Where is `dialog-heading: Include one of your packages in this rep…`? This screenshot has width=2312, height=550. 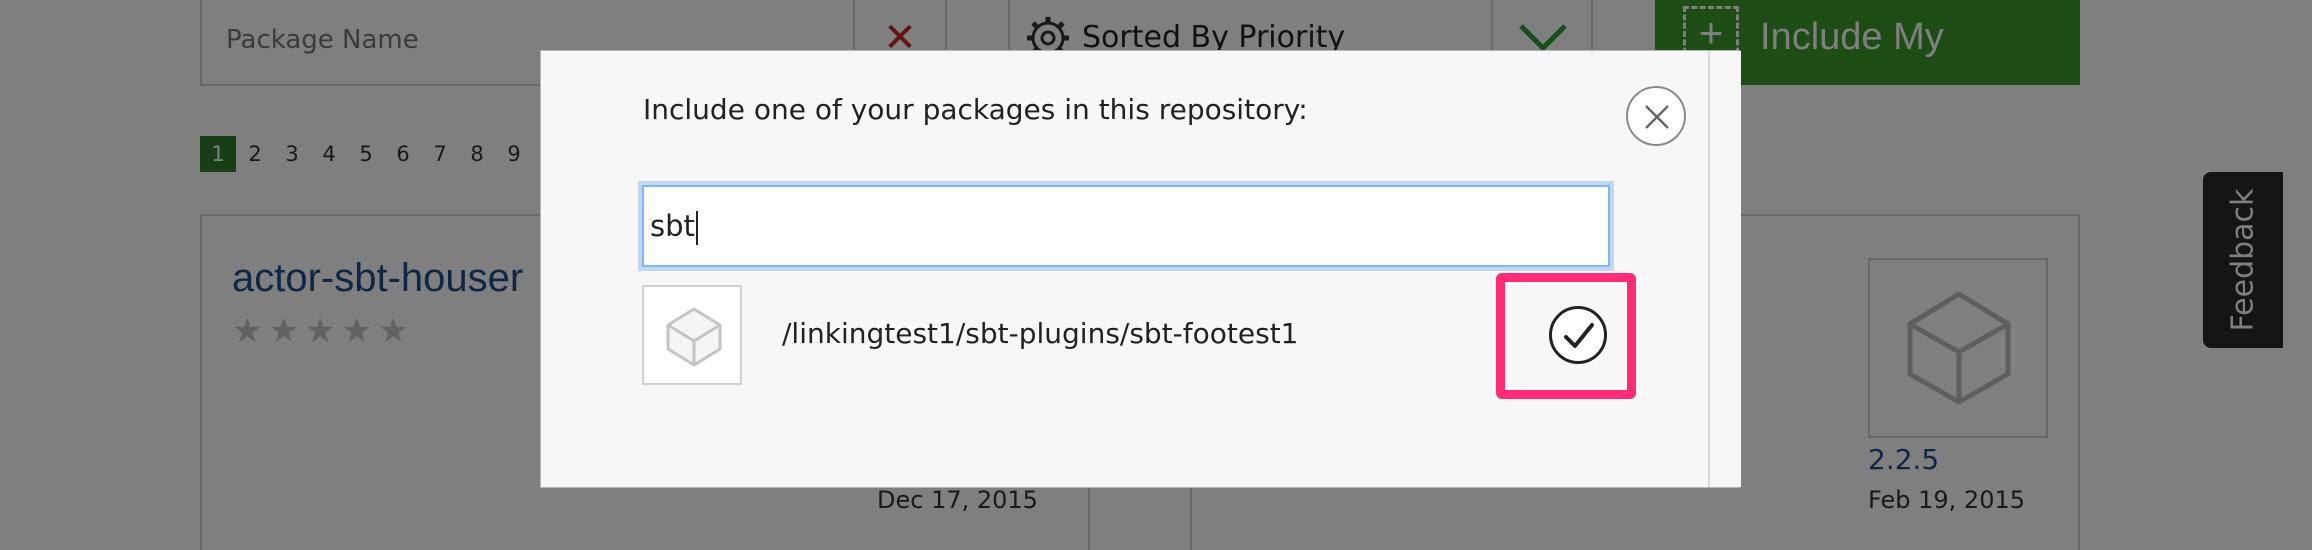
dialog-heading: Include one of your packages in this rep… is located at coordinates (975, 109).